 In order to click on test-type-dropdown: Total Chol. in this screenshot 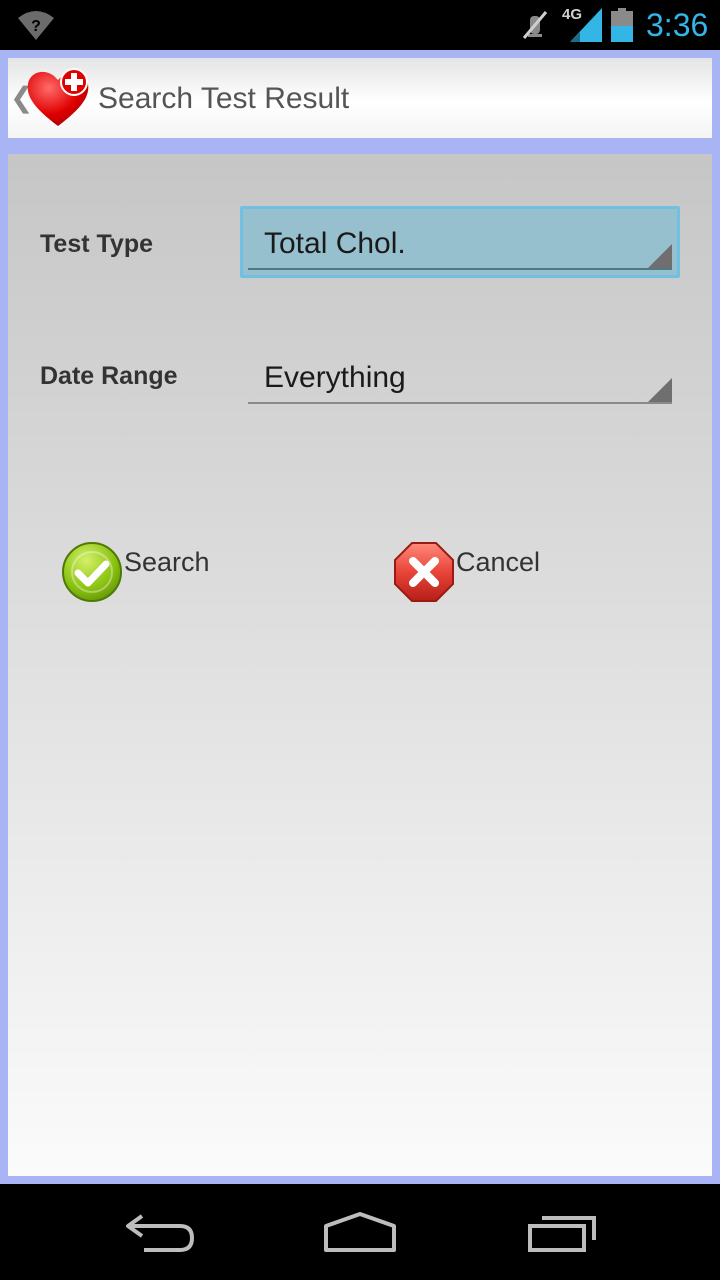, I will do `click(460, 242)`.